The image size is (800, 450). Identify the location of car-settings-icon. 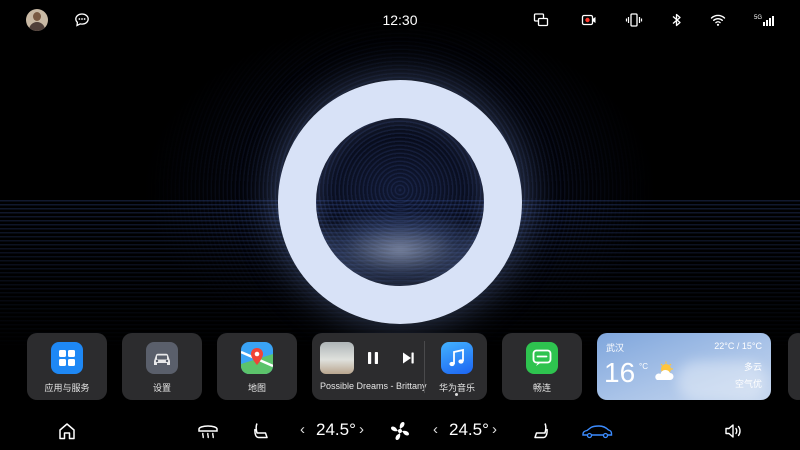
(162, 358).